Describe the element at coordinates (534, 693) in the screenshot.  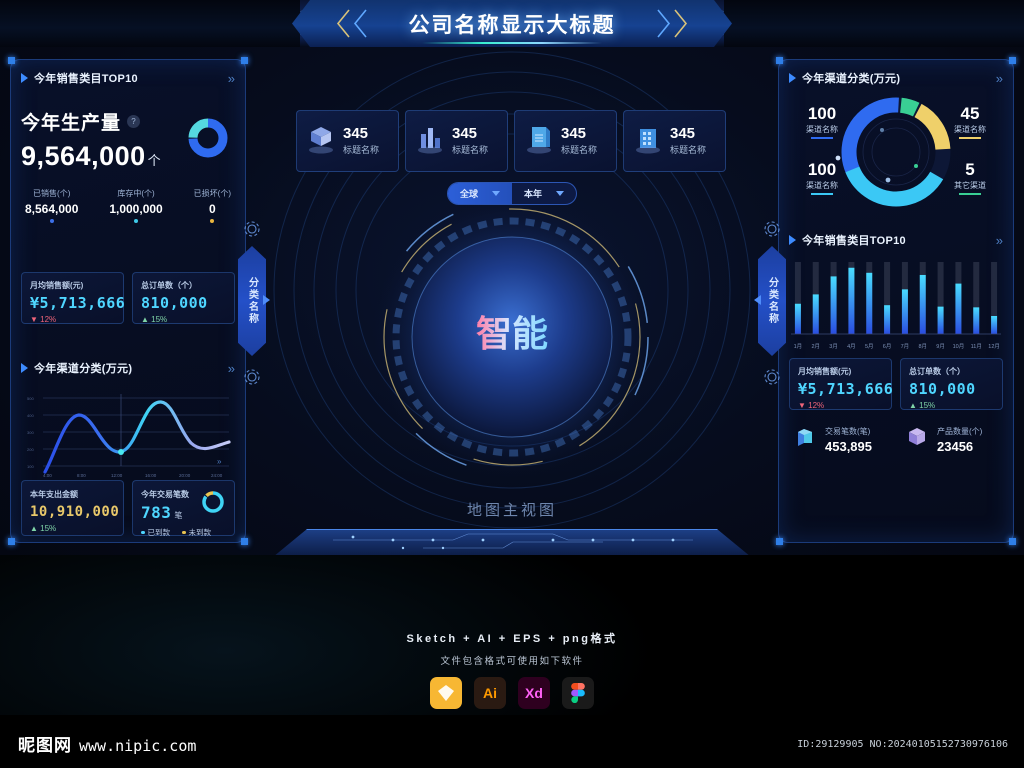
I see `xd-logo: Xd` at that location.